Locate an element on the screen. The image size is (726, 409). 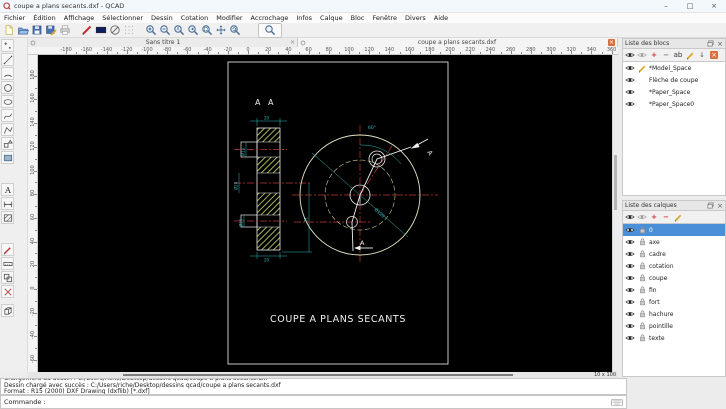
menu-affichage: Affichage is located at coordinates (79, 18).